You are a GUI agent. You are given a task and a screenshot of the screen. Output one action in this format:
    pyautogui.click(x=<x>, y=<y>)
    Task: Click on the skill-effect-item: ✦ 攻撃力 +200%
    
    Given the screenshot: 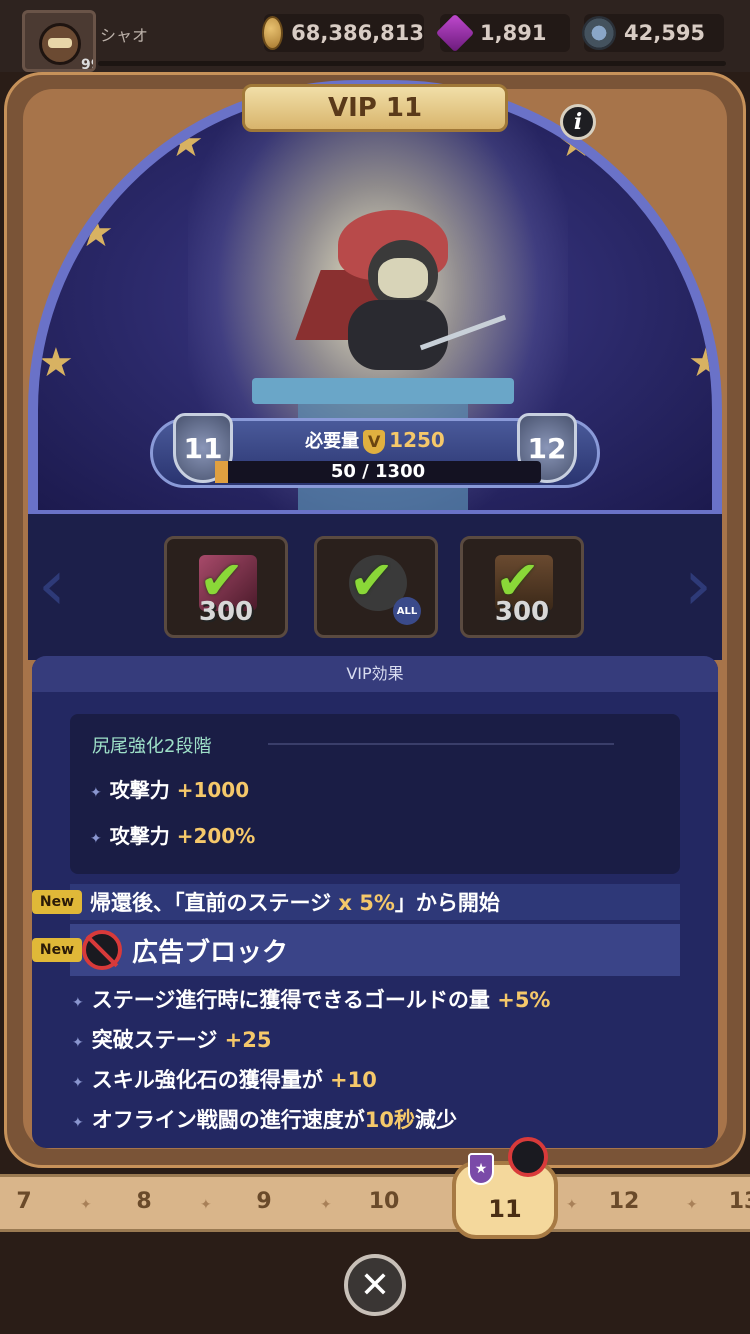 What is the action you would take?
    pyautogui.click(x=173, y=836)
    